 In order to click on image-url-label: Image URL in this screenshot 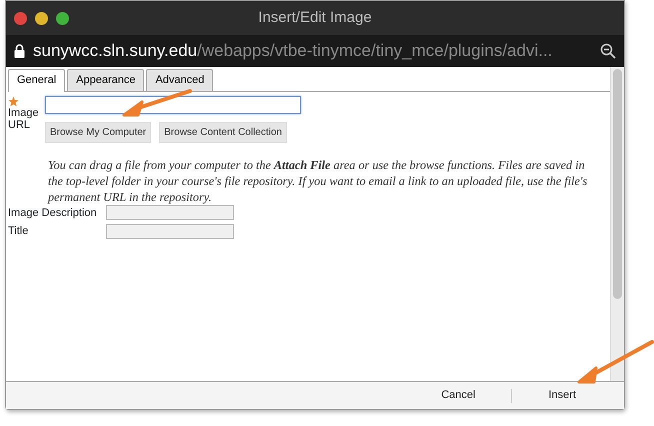, I will do `click(24, 118)`.